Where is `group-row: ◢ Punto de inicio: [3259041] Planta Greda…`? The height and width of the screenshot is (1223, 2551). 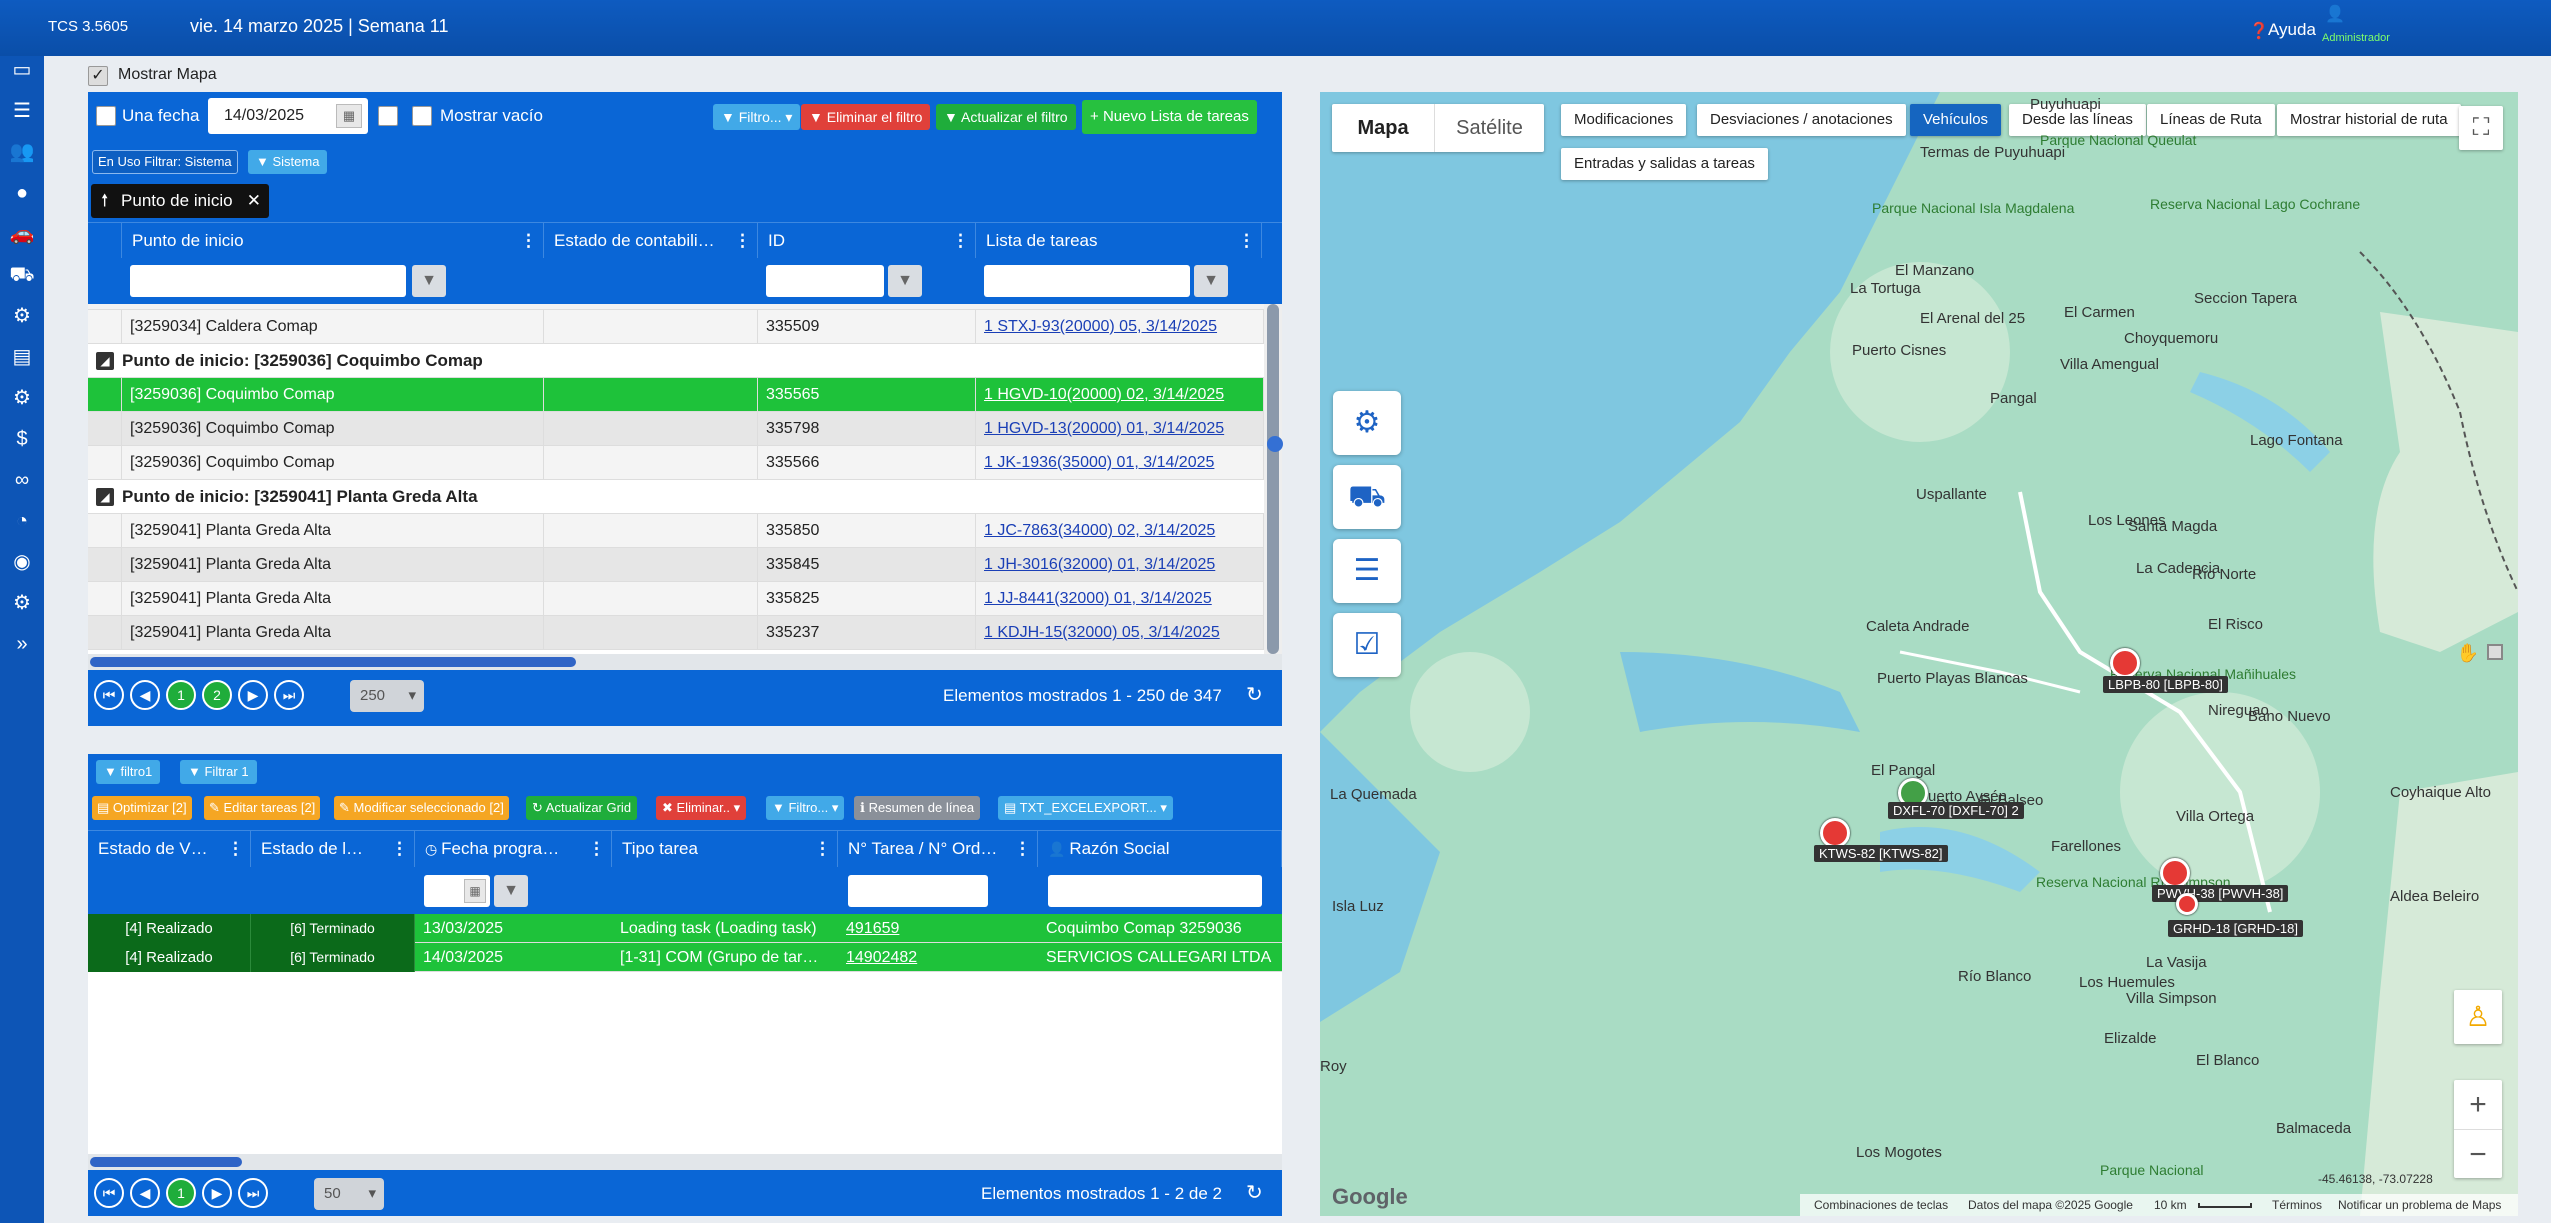
group-row: ◢ Punto de inicio: [3259041] Planta Greda… is located at coordinates (676, 497).